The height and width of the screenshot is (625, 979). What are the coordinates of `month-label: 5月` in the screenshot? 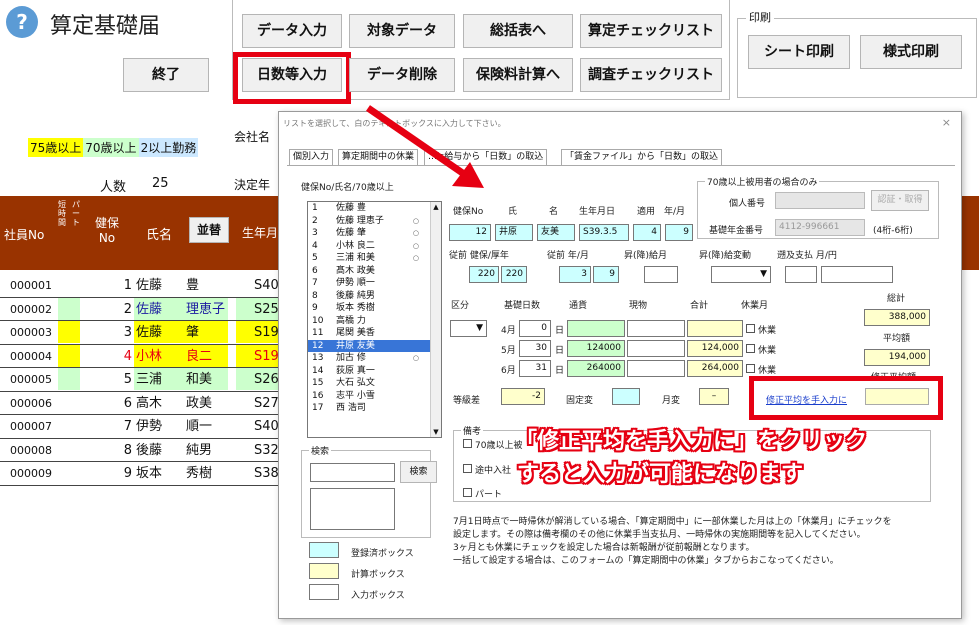 It's located at (508, 351).